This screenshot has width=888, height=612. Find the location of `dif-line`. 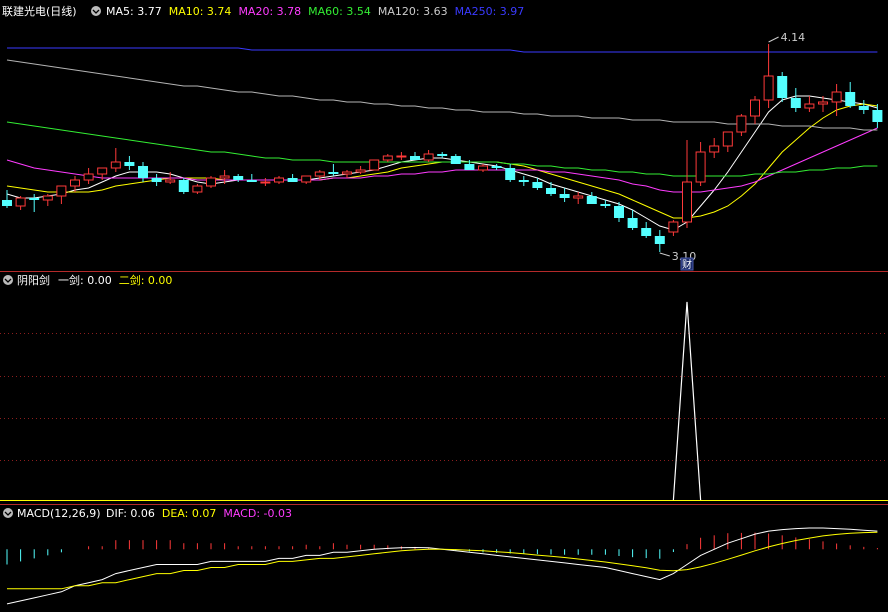

dif-line is located at coordinates (442, 566).